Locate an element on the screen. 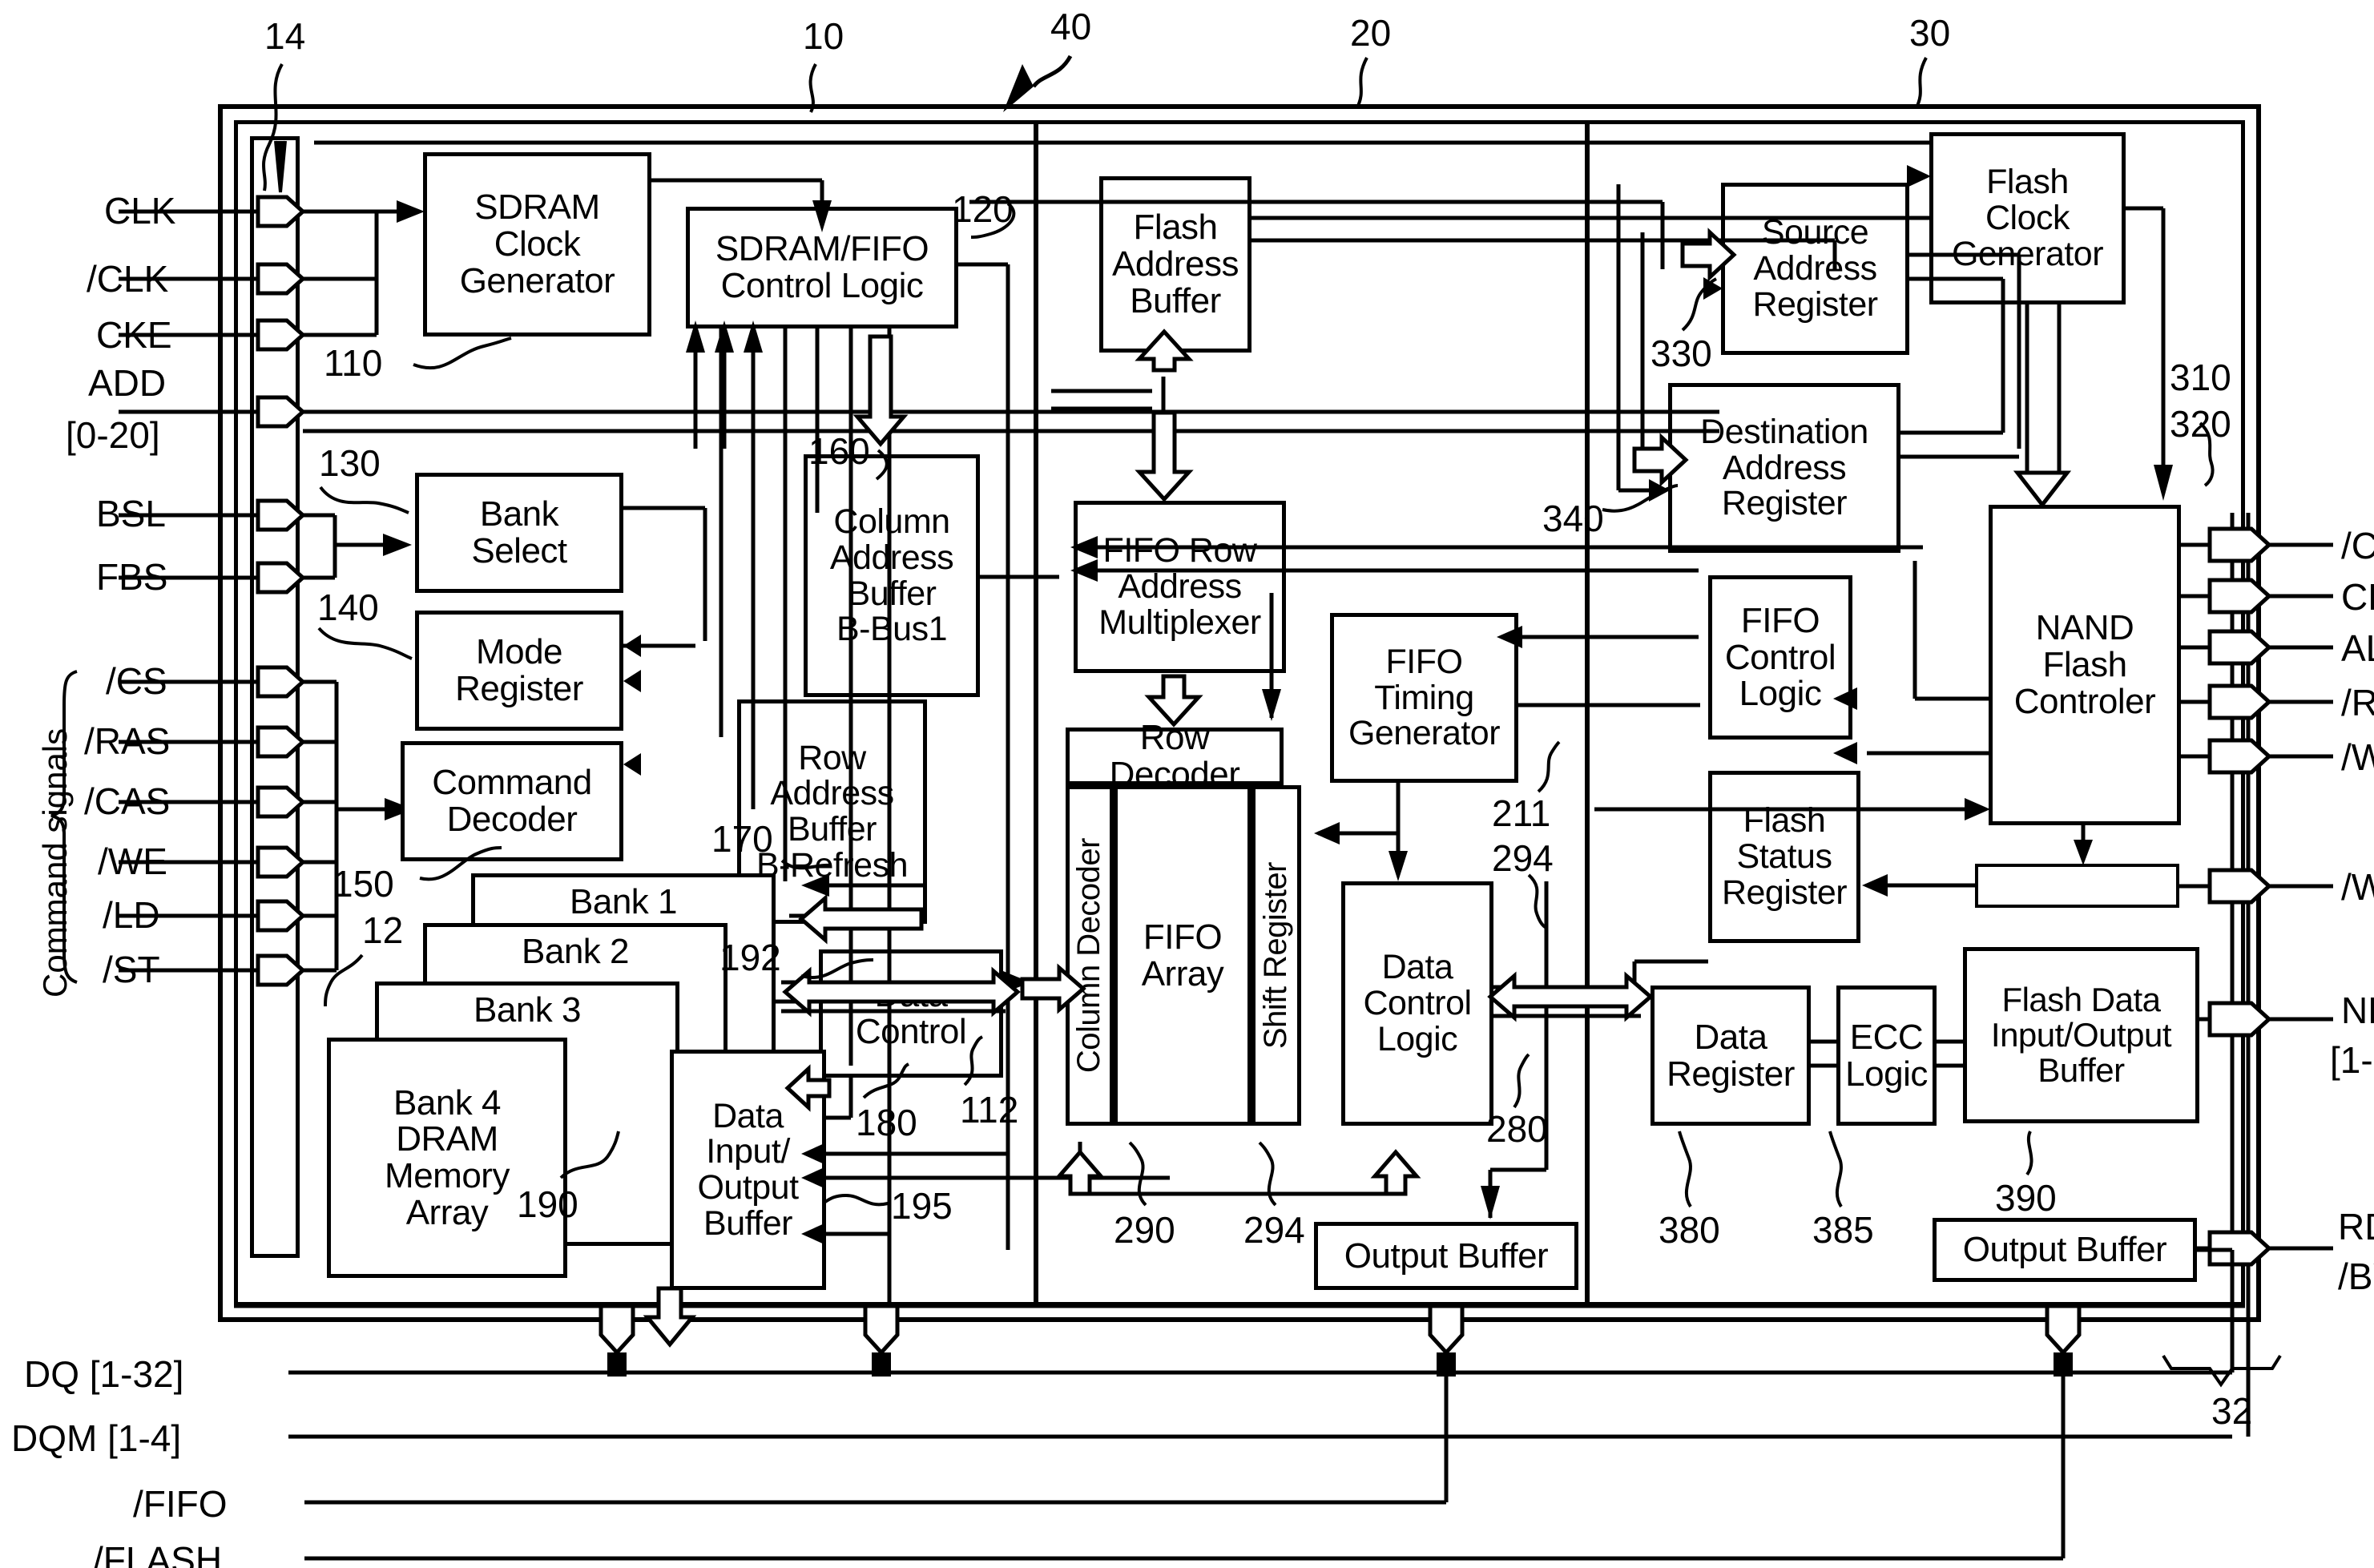 The image size is (2374, 1568). block-label: Flash Status Register is located at coordinates (1784, 856).